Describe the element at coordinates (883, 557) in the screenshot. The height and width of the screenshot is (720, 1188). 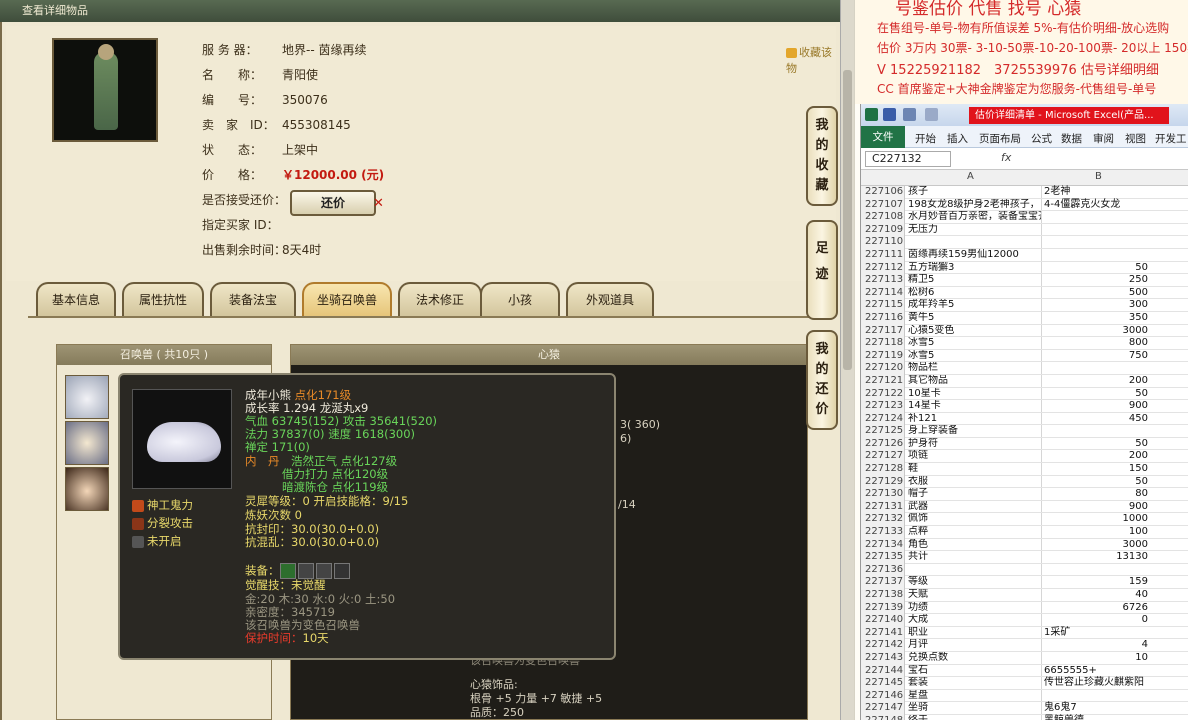
I see `row-number: 227135` at that location.